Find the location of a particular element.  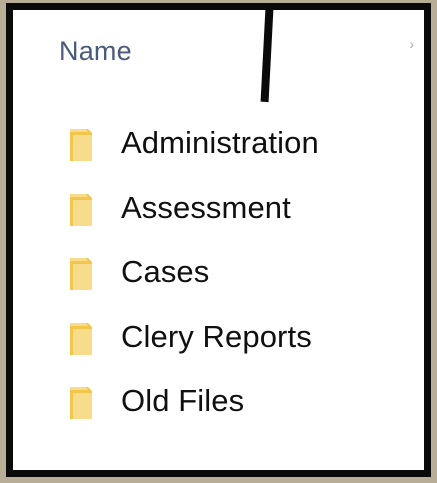

folder-label: Old Files is located at coordinates (183, 400).